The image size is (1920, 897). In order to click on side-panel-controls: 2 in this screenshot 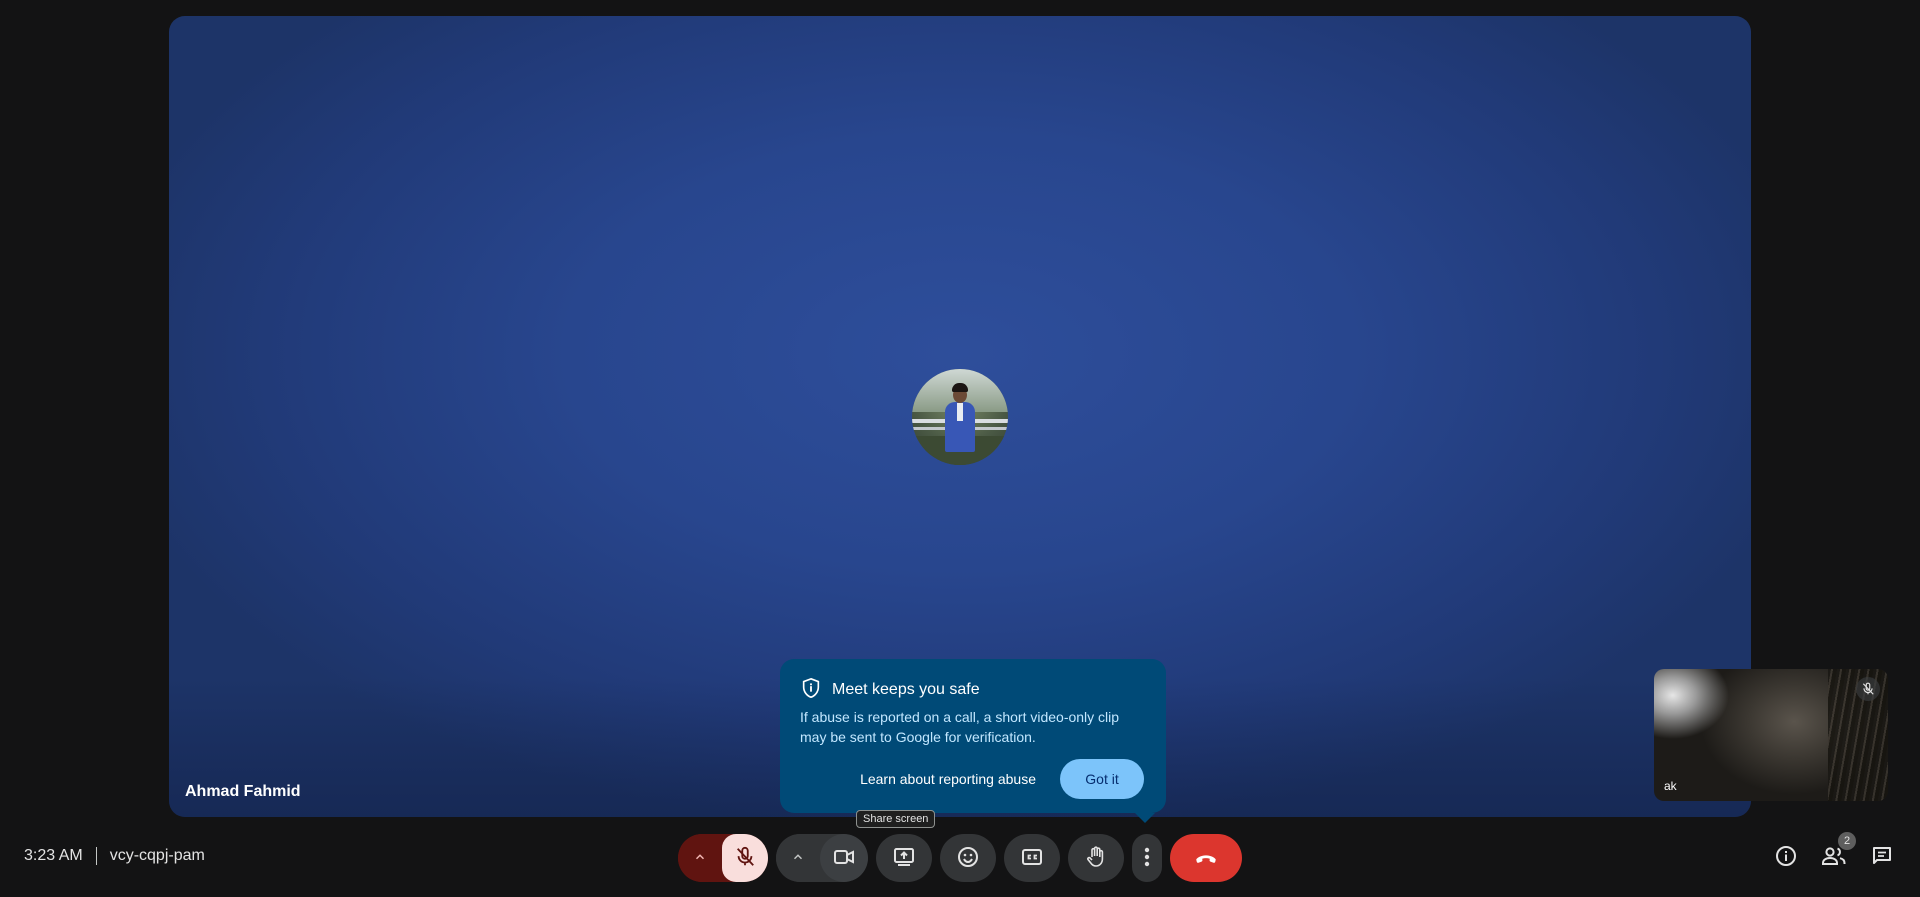, I will do `click(1834, 853)`.